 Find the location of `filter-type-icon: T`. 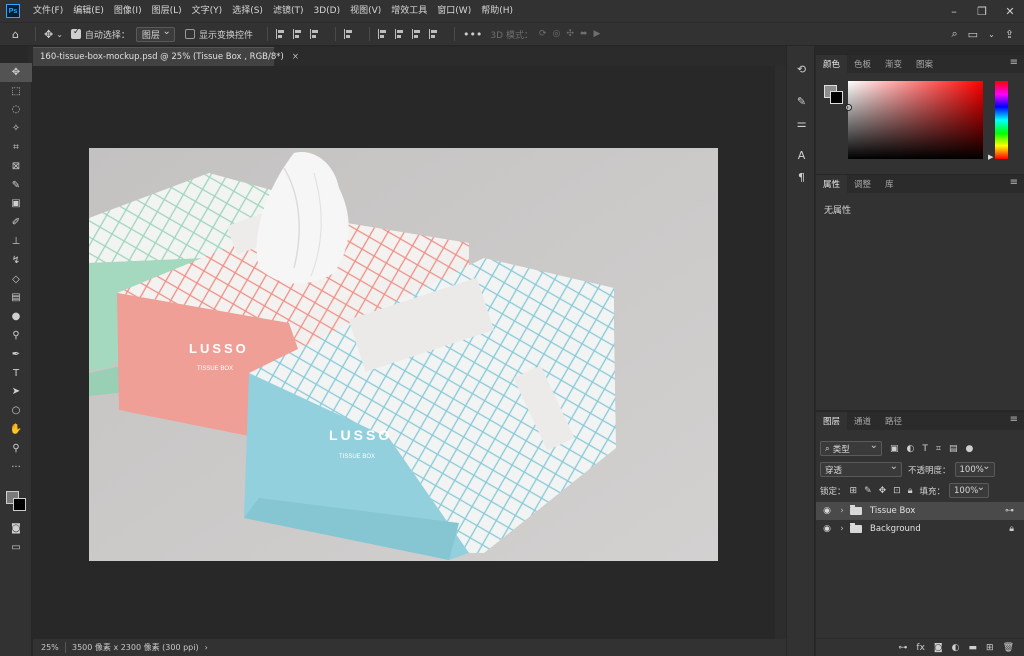

filter-type-icon: T is located at coordinates (925, 449).